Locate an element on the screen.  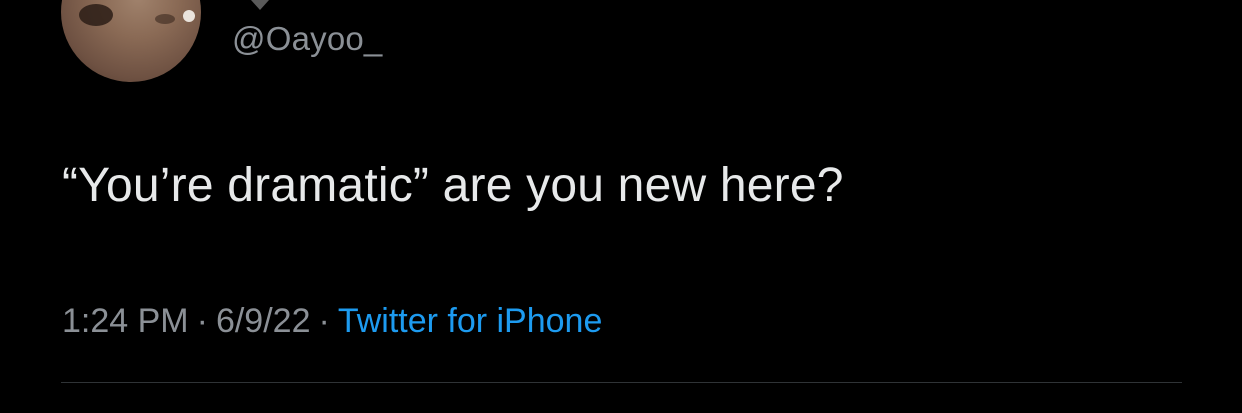
tweet-text: “You’re dramatic” are you new here? is located at coordinates (453, 185).